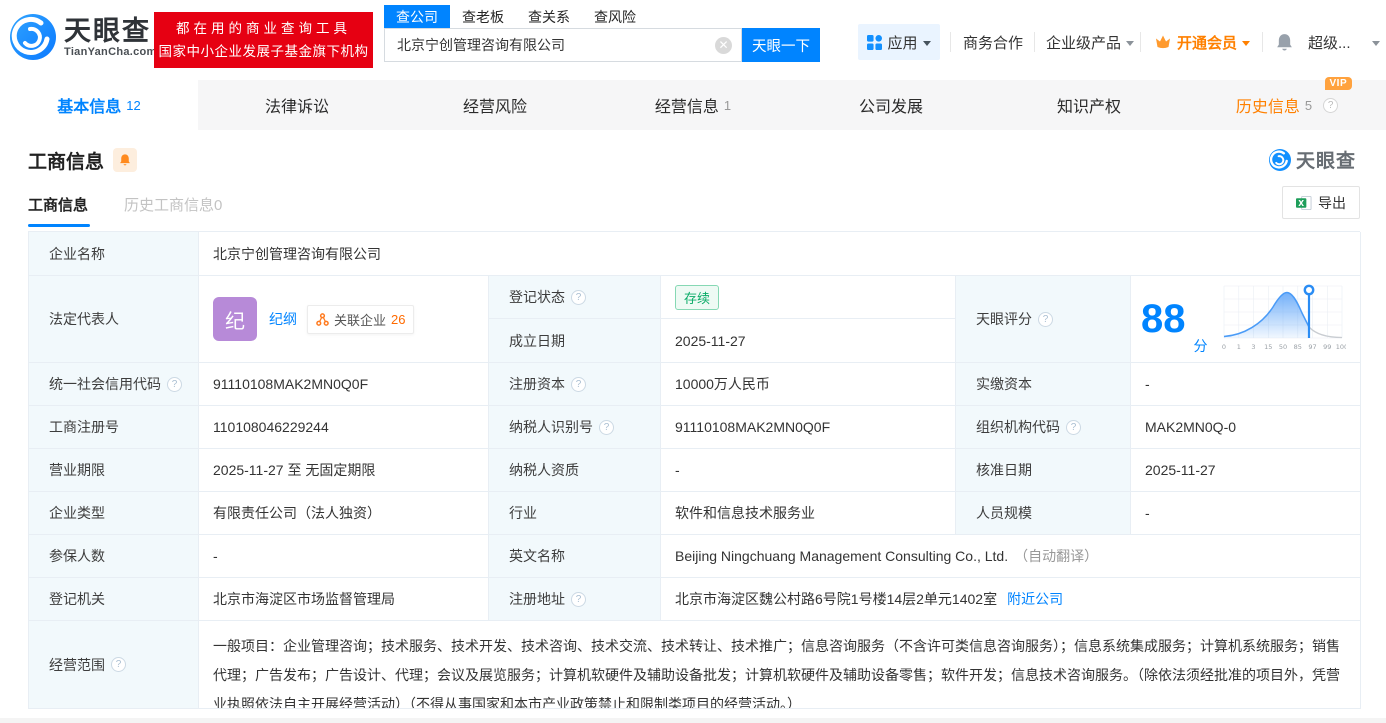 Image resolution: width=1386 pixels, height=723 pixels. I want to click on svg-text: 85, so click(1297, 347).